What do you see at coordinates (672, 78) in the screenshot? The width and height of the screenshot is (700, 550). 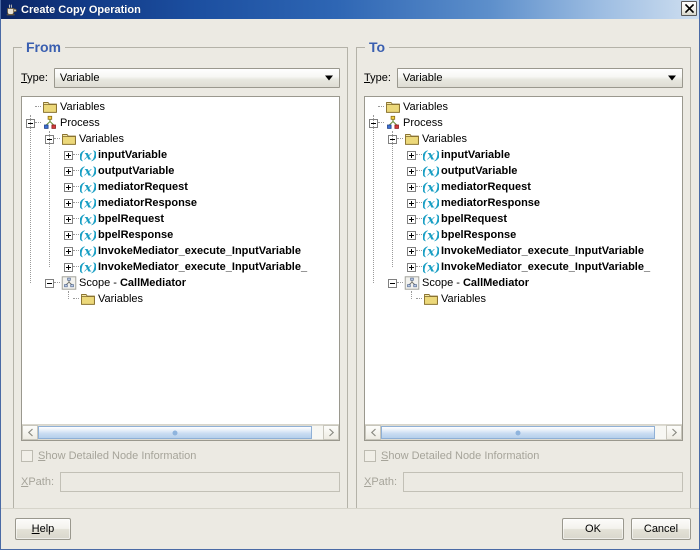 I see `chevron-down-icon` at bounding box center [672, 78].